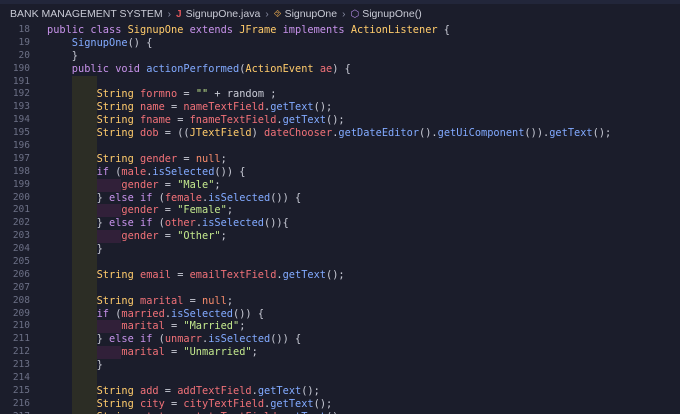 This screenshot has width=680, height=414. What do you see at coordinates (177, 210) in the screenshot?
I see `code-text: gender = "Female";` at bounding box center [177, 210].